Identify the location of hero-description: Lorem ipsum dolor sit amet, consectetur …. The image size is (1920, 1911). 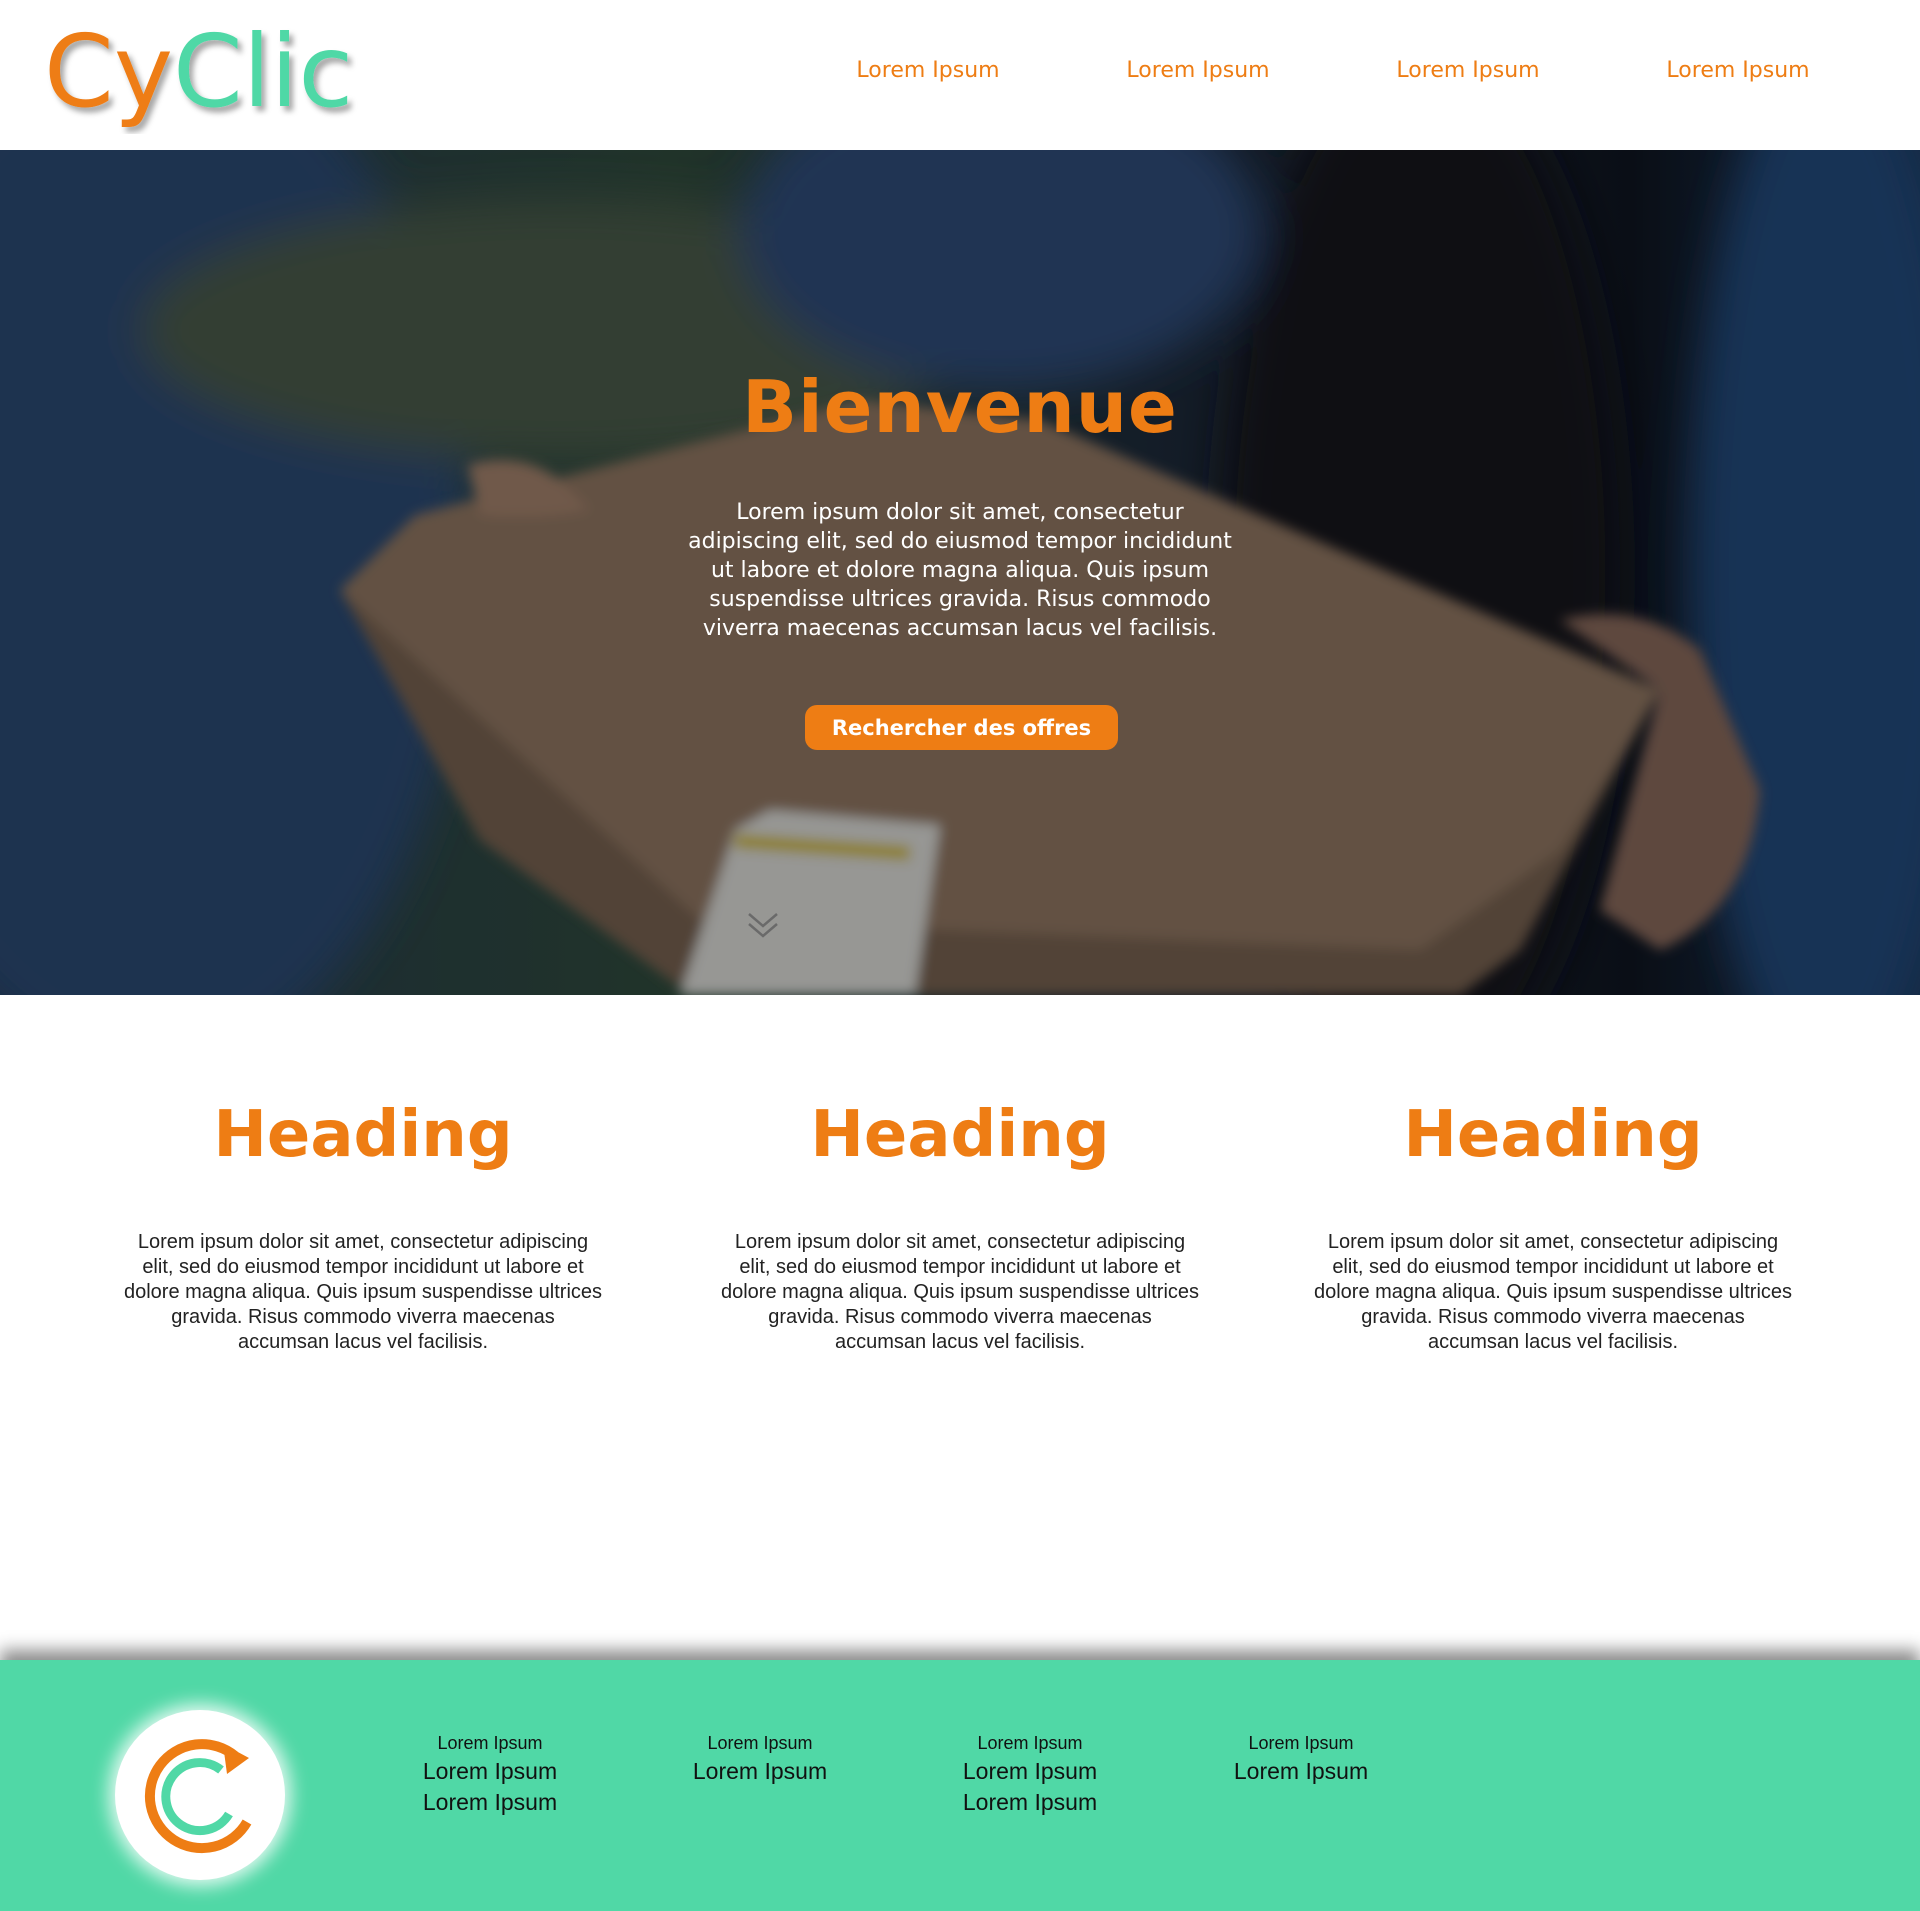
(960, 570).